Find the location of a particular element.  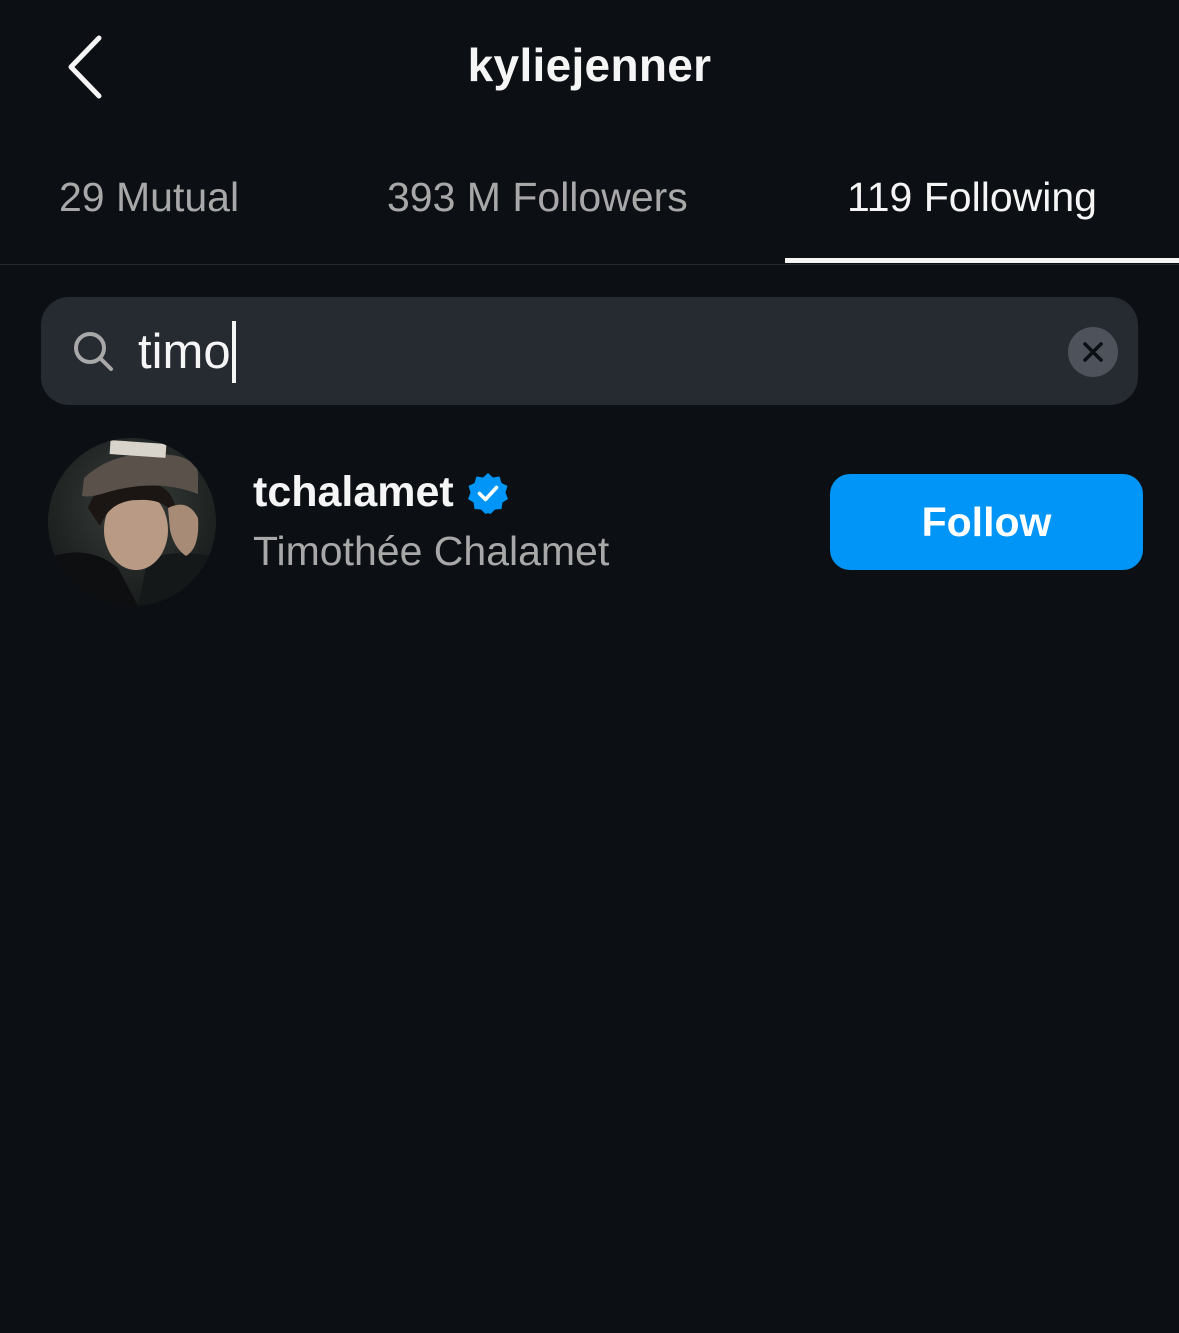

tab-followers: 393 M Followers is located at coordinates (537, 197).